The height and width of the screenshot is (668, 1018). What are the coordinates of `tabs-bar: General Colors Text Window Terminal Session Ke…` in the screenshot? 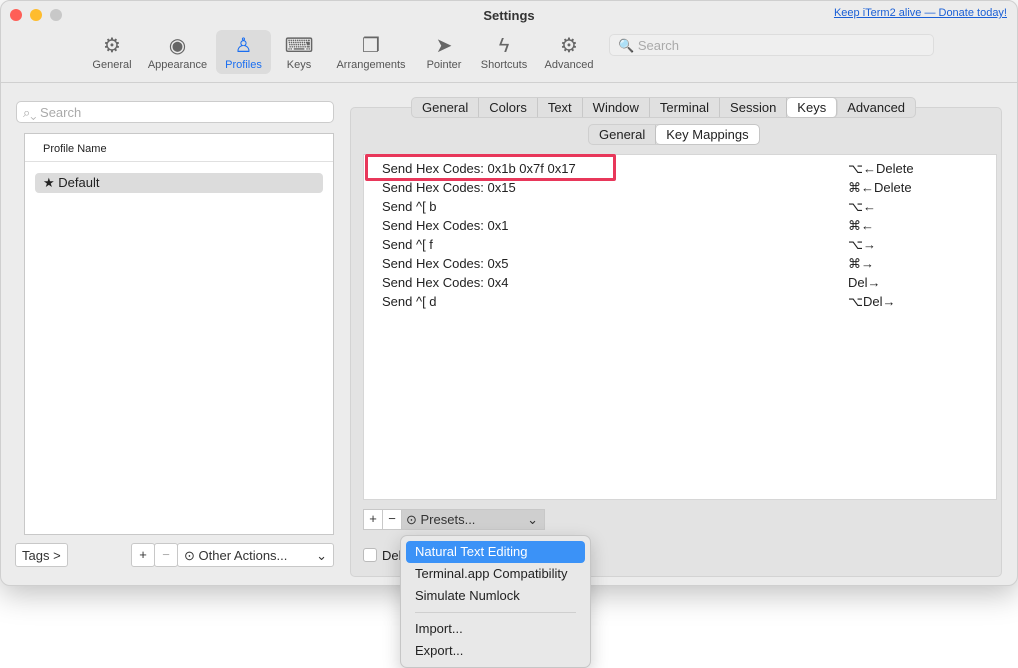 It's located at (664, 107).